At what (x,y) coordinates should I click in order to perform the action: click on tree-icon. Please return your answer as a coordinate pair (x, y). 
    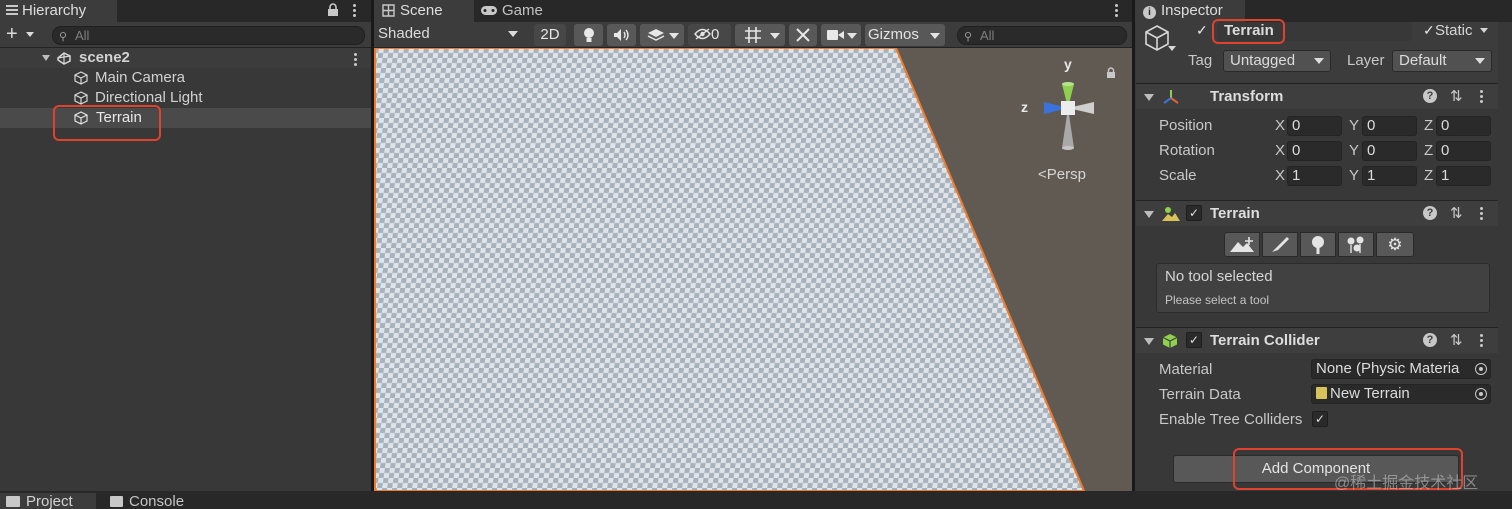
    Looking at the image, I should click on (1318, 245).